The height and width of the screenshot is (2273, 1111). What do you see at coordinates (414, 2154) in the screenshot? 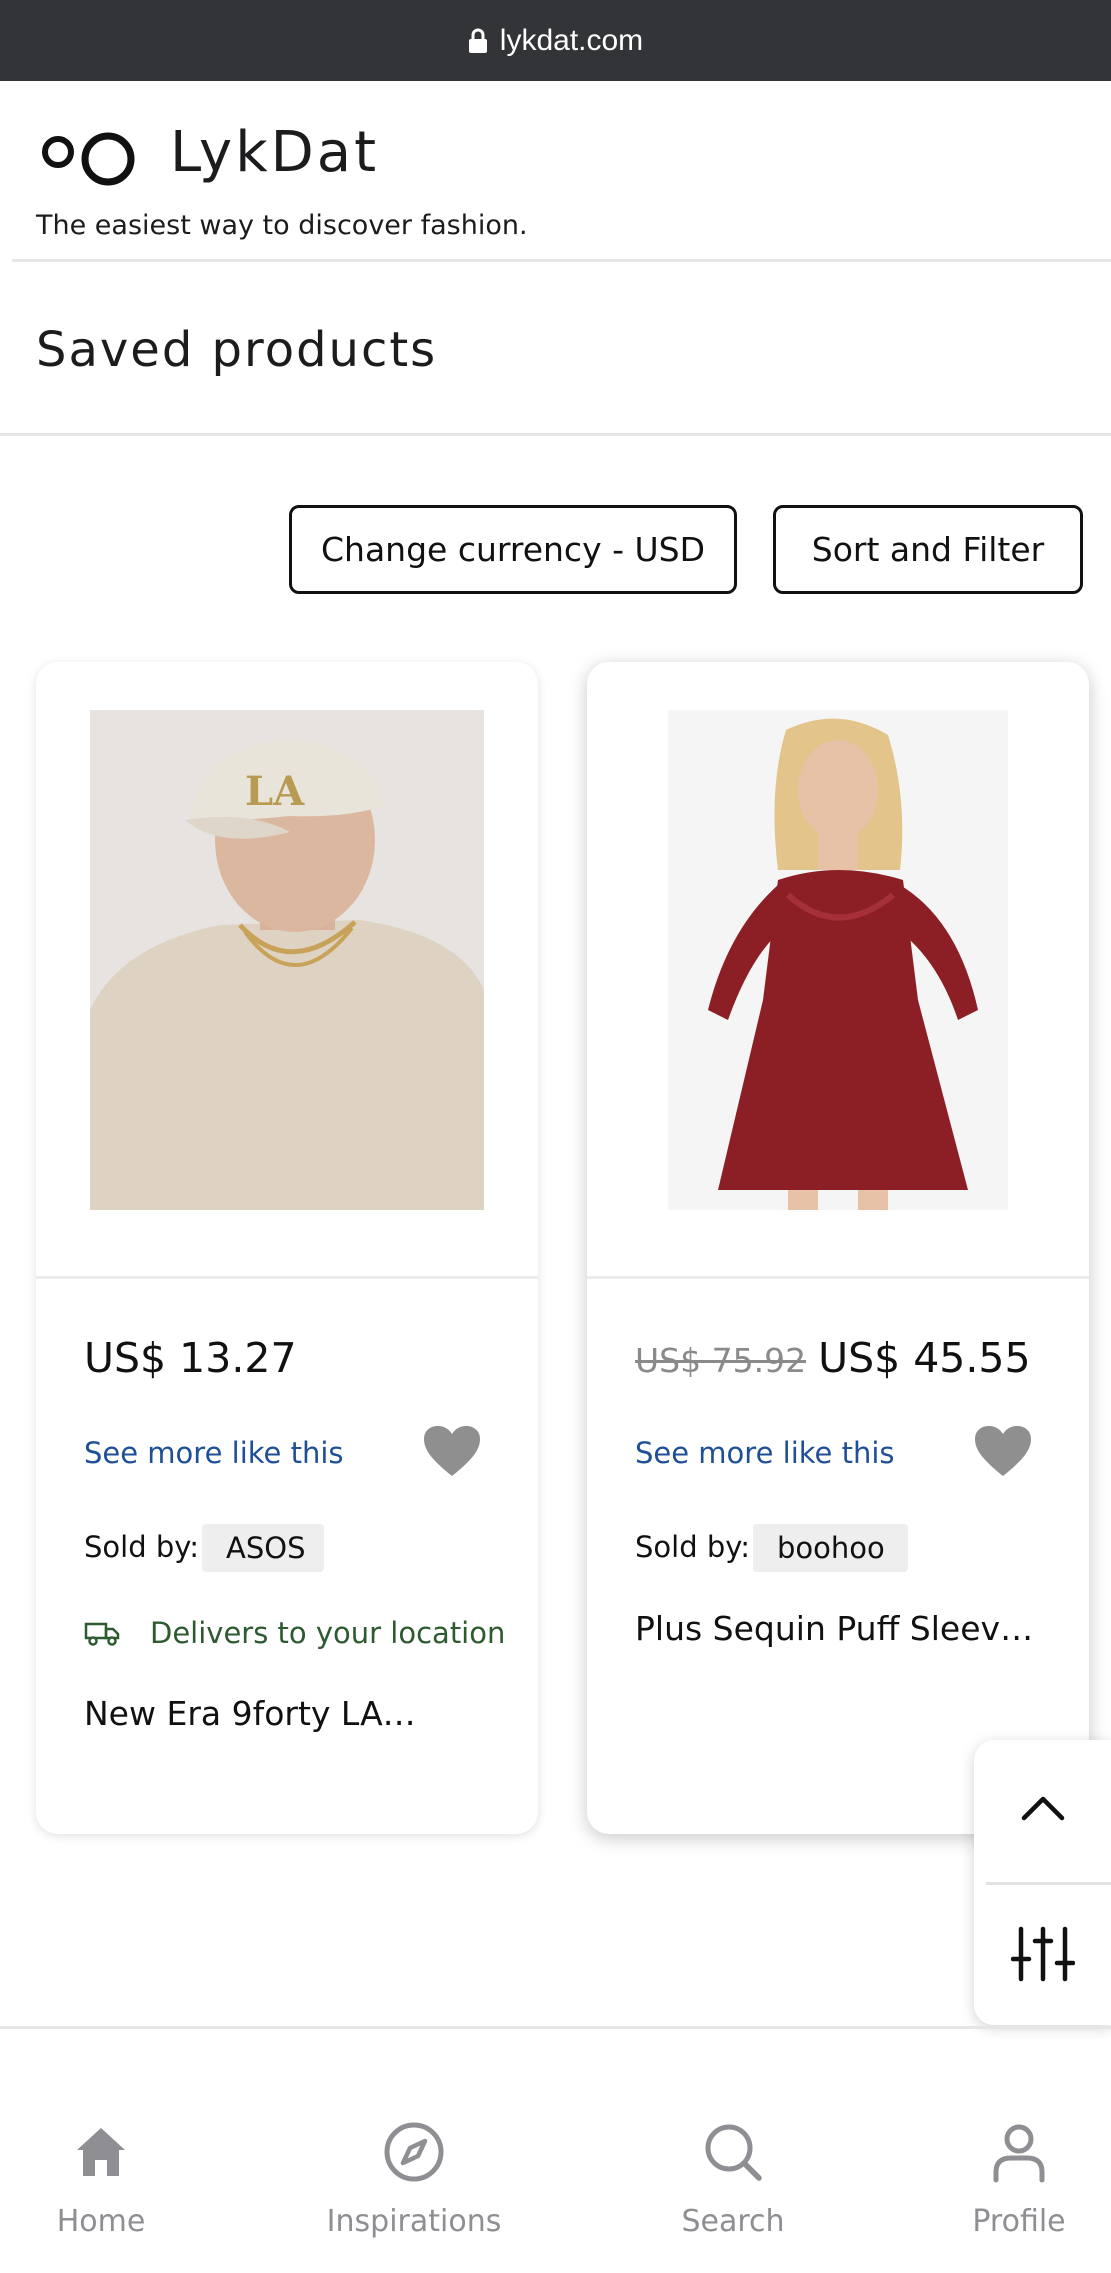
I see `compass-icon` at bounding box center [414, 2154].